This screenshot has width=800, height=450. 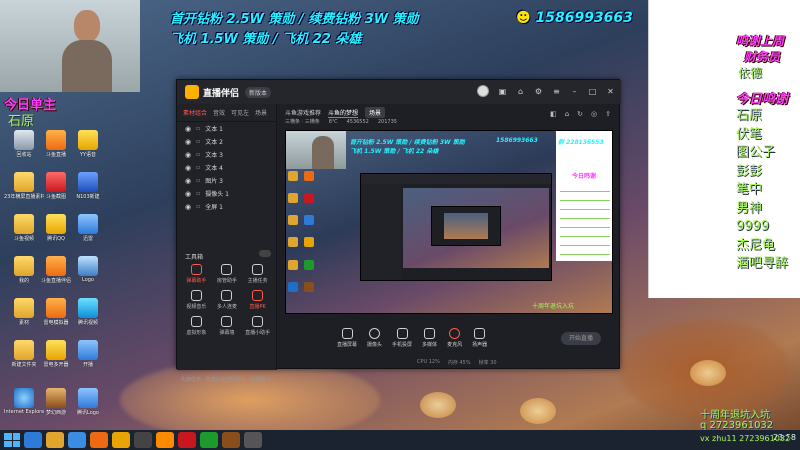 I want to click on desktop-icon: Logo, so click(x=88, y=269).